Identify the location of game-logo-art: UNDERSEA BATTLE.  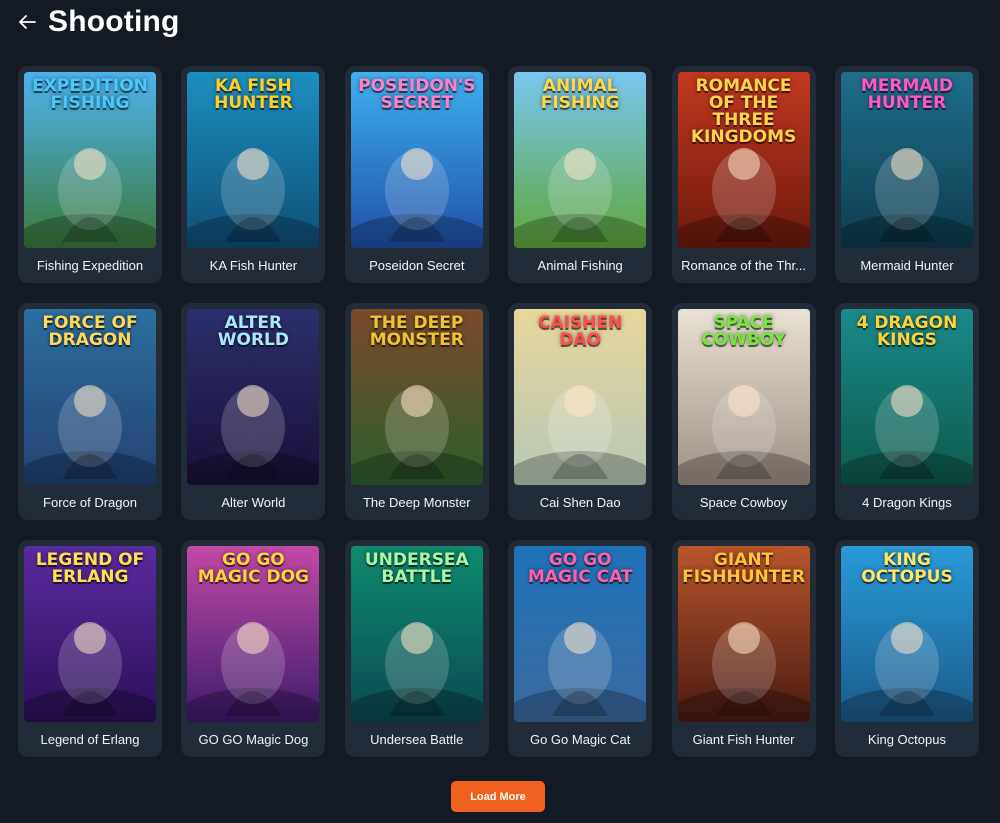
(416, 568).